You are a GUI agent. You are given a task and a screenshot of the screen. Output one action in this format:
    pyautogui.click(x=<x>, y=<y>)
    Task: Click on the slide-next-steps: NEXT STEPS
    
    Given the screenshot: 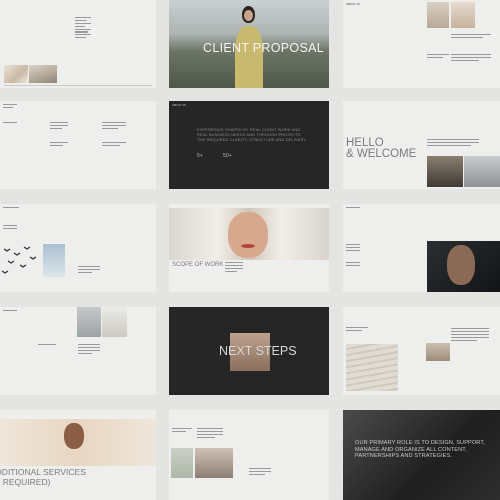 What is the action you would take?
    pyautogui.click(x=249, y=351)
    